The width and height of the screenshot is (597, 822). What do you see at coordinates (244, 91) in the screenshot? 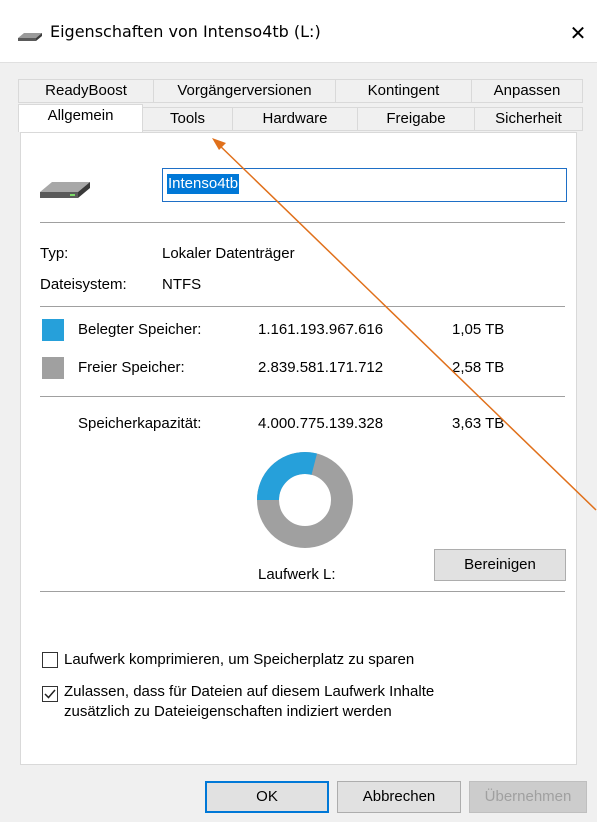
I see `tab-vorgaengerversionen: Vorgängerversionen` at bounding box center [244, 91].